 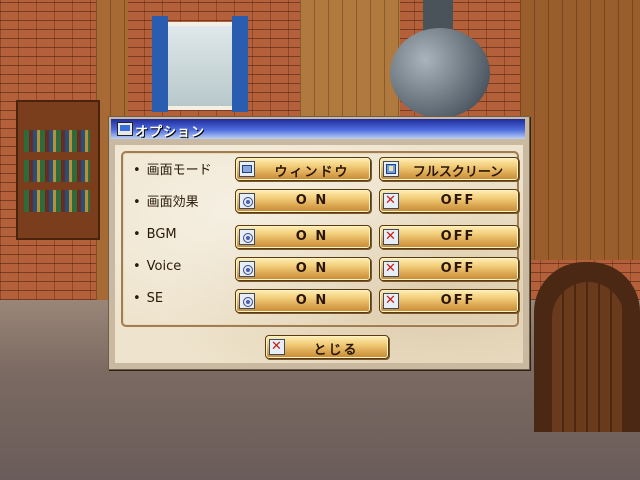 What do you see at coordinates (336, 350) in the screenshot?
I see `close-button-label: とじる` at bounding box center [336, 350].